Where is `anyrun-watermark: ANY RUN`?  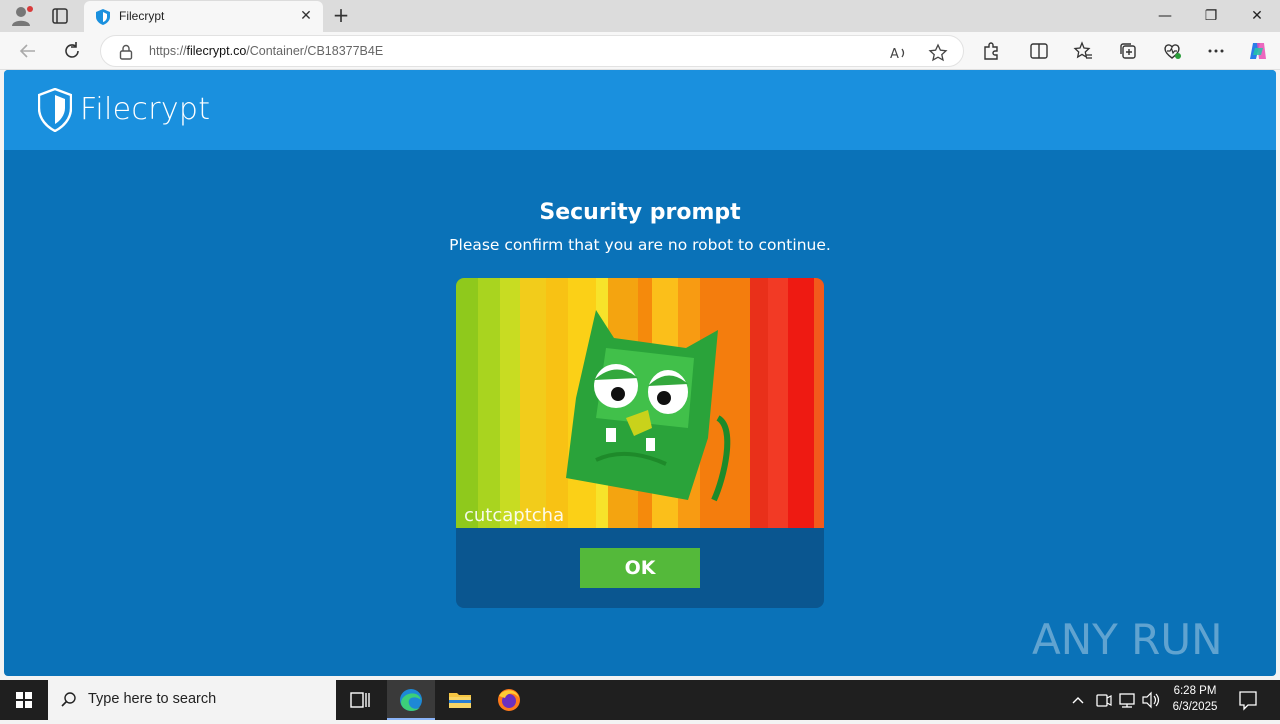
anyrun-watermark: ANY RUN is located at coordinates (1132, 638).